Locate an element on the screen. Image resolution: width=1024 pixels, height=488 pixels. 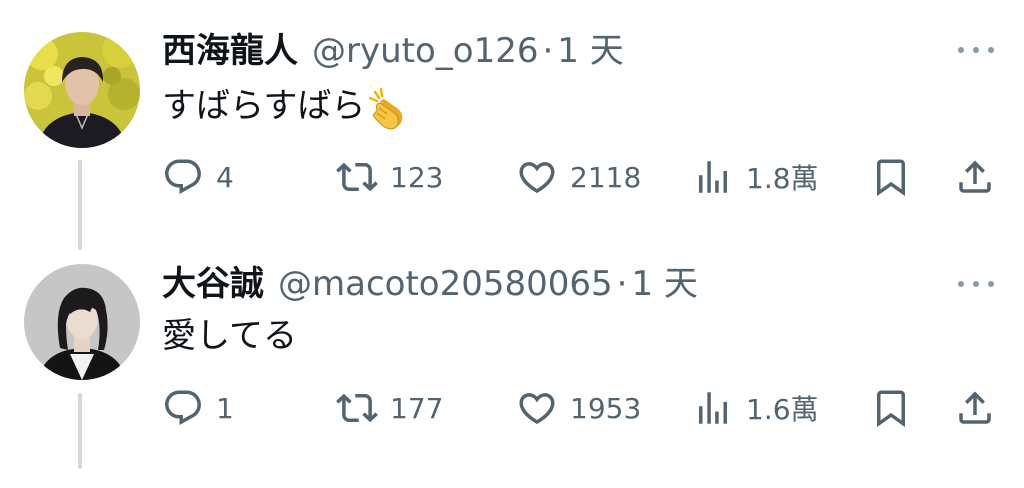
tweet-header: 西海龍人 @ryuto_o126 · 1 天 is located at coordinates (393, 51).